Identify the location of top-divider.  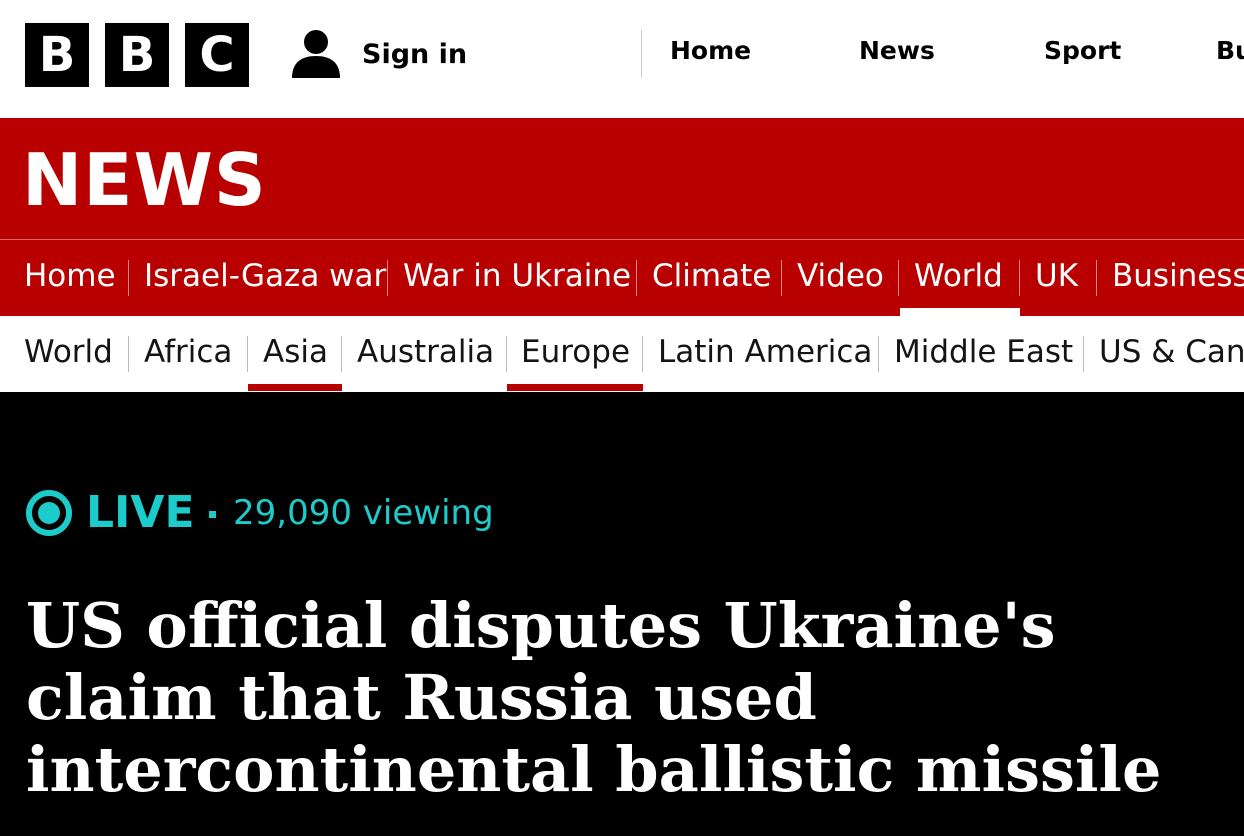
(641, 54).